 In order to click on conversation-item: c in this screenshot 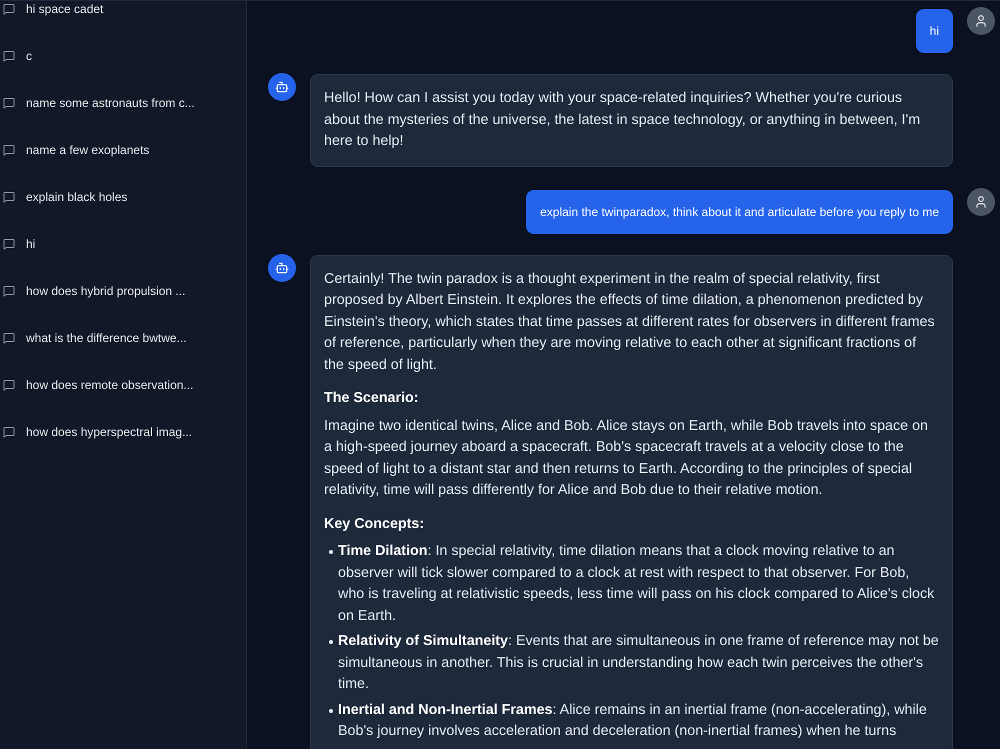, I will do `click(16, 56)`.